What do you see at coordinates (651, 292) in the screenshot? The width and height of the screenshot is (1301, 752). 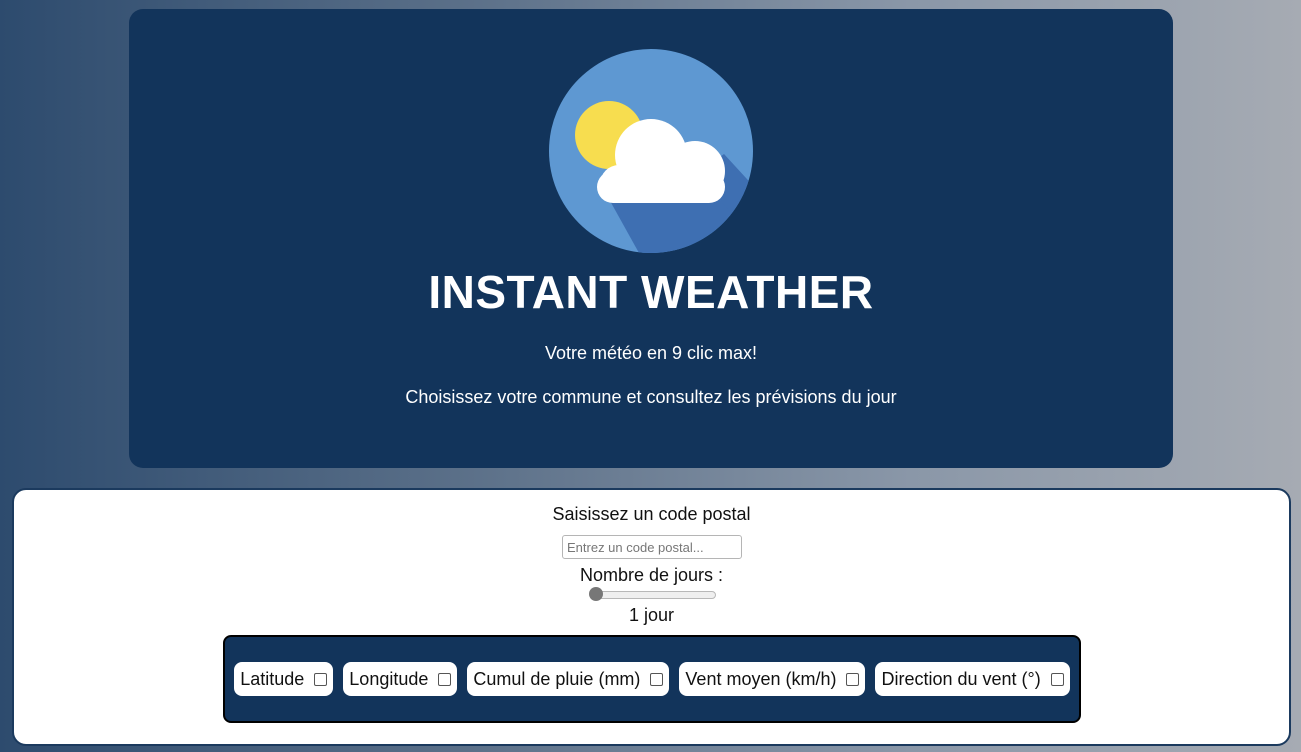 I see `app-title: INSTANT WEATHER` at bounding box center [651, 292].